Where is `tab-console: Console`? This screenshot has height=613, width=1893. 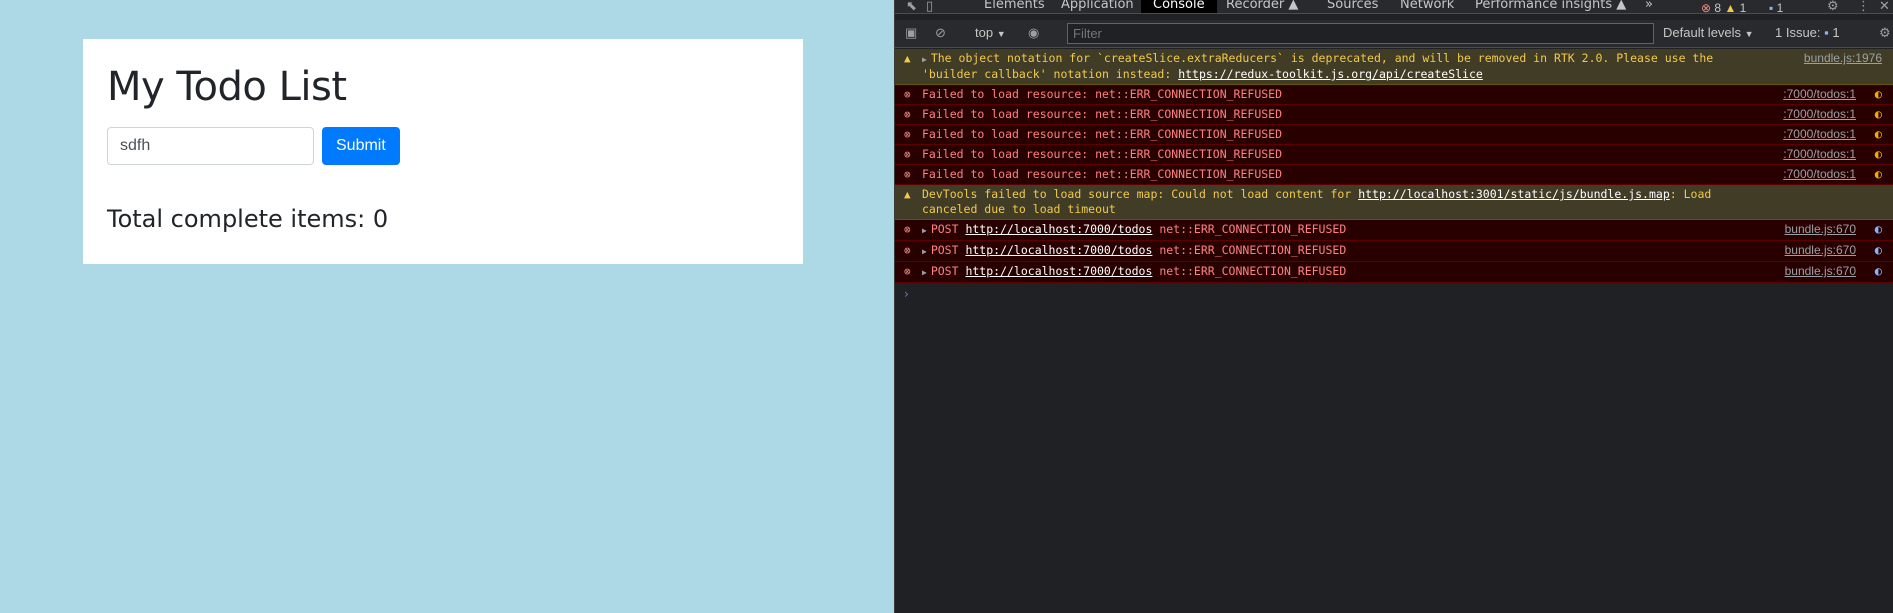 tab-console: Console is located at coordinates (1179, 6).